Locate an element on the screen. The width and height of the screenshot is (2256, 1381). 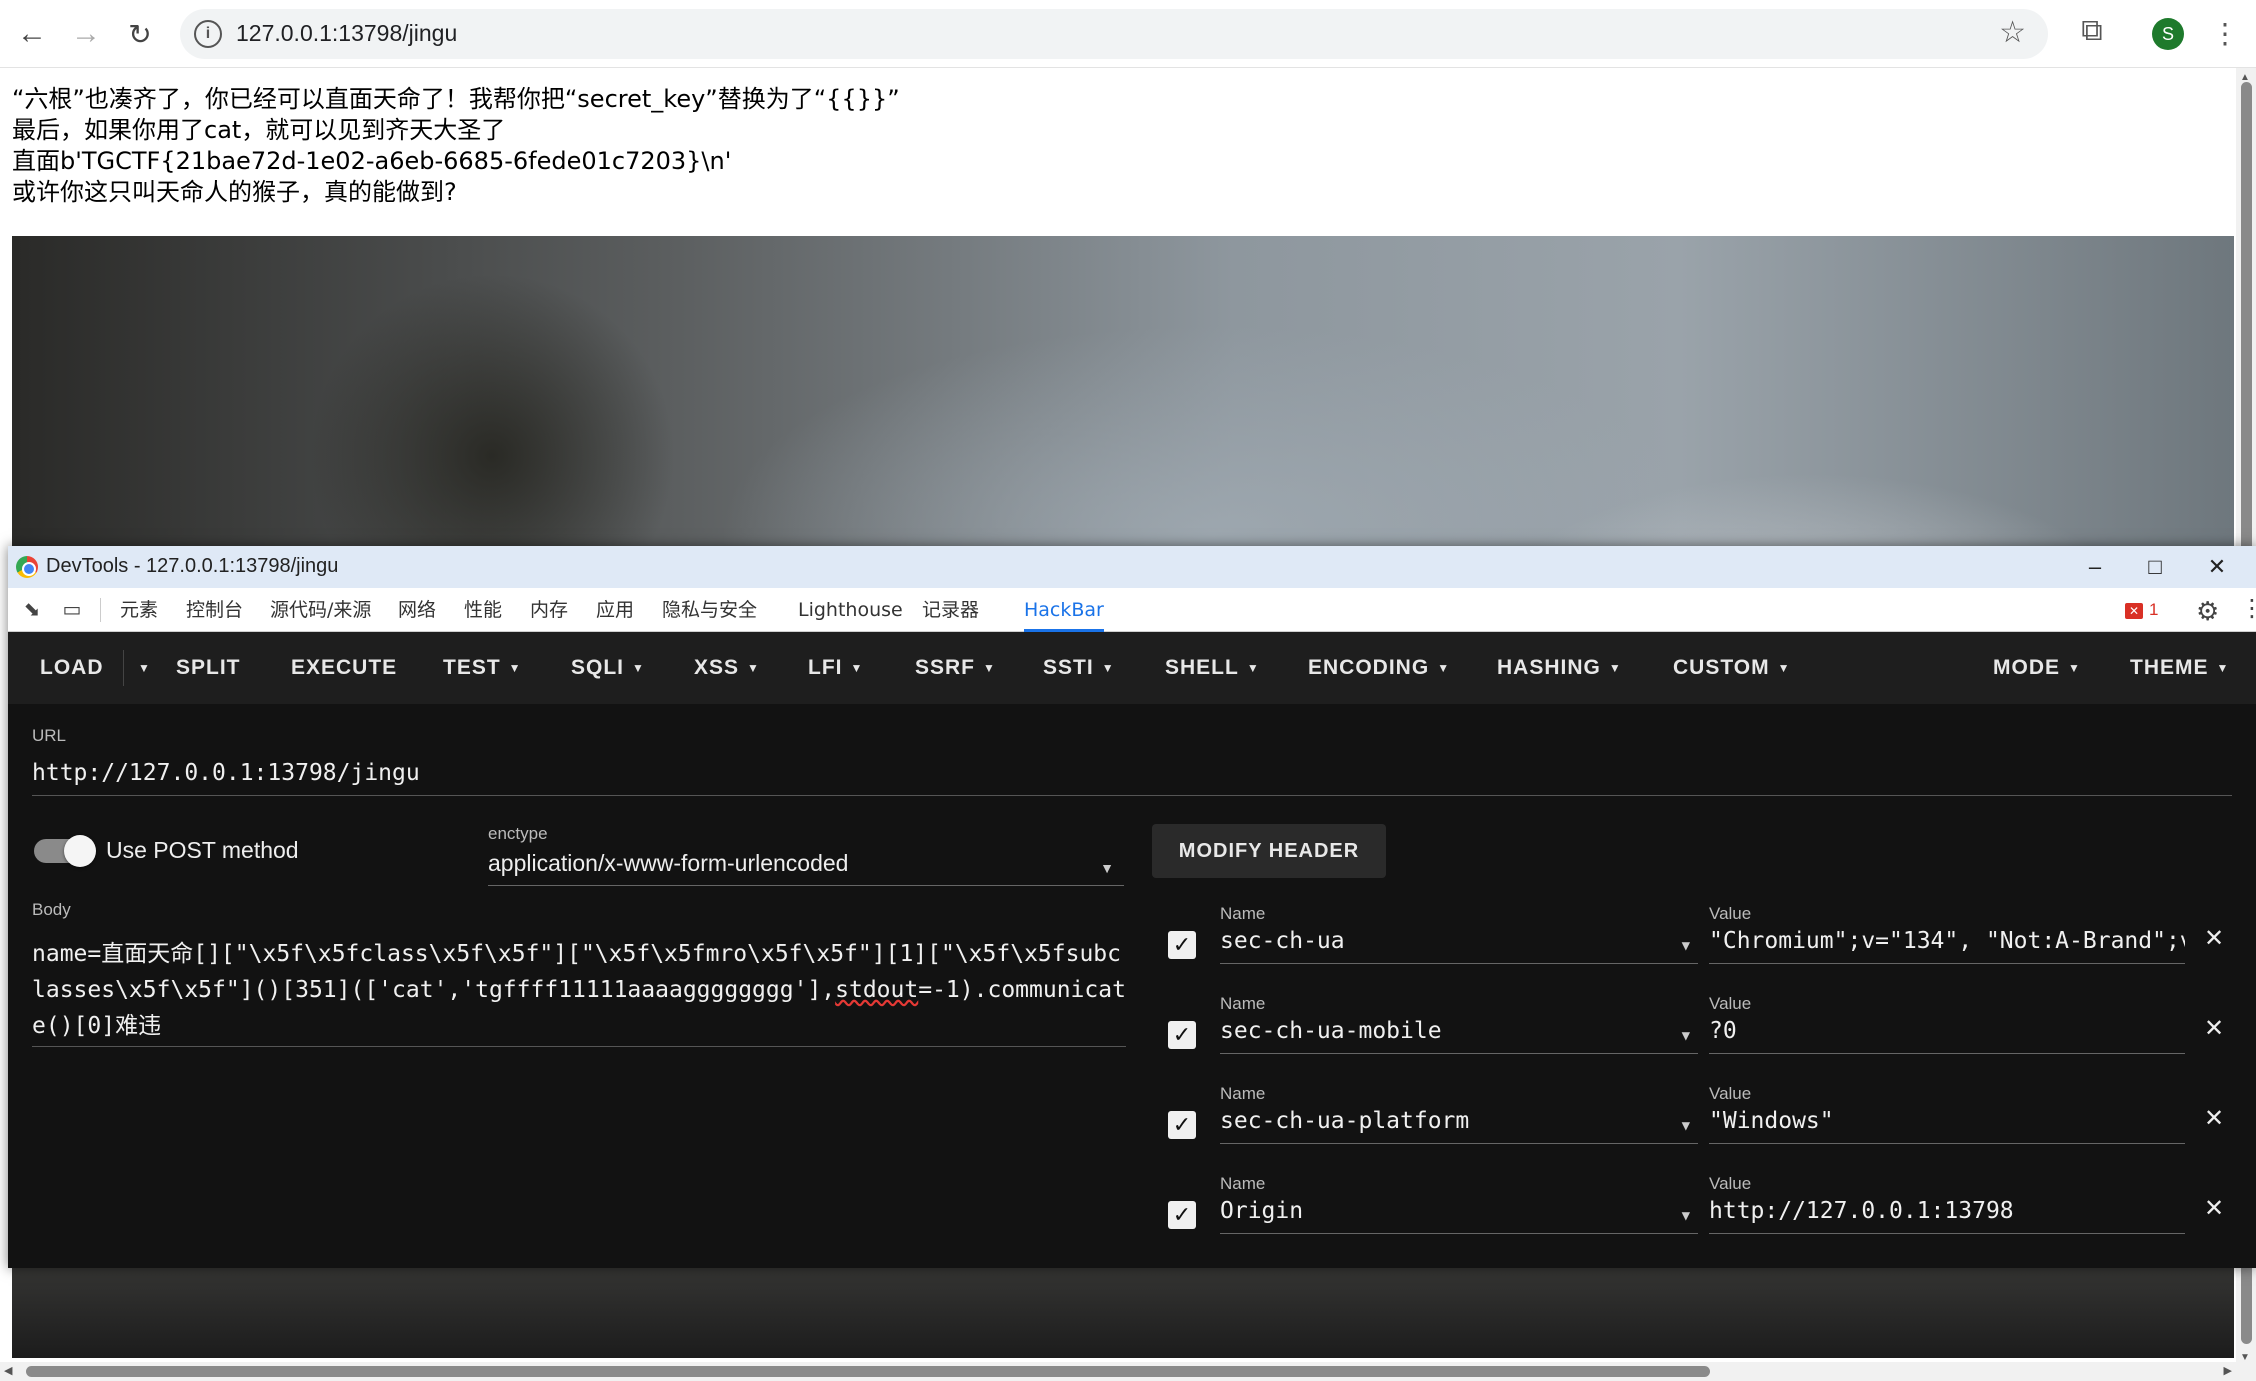
load-dropdown-icon: ▼ is located at coordinates (140, 668).